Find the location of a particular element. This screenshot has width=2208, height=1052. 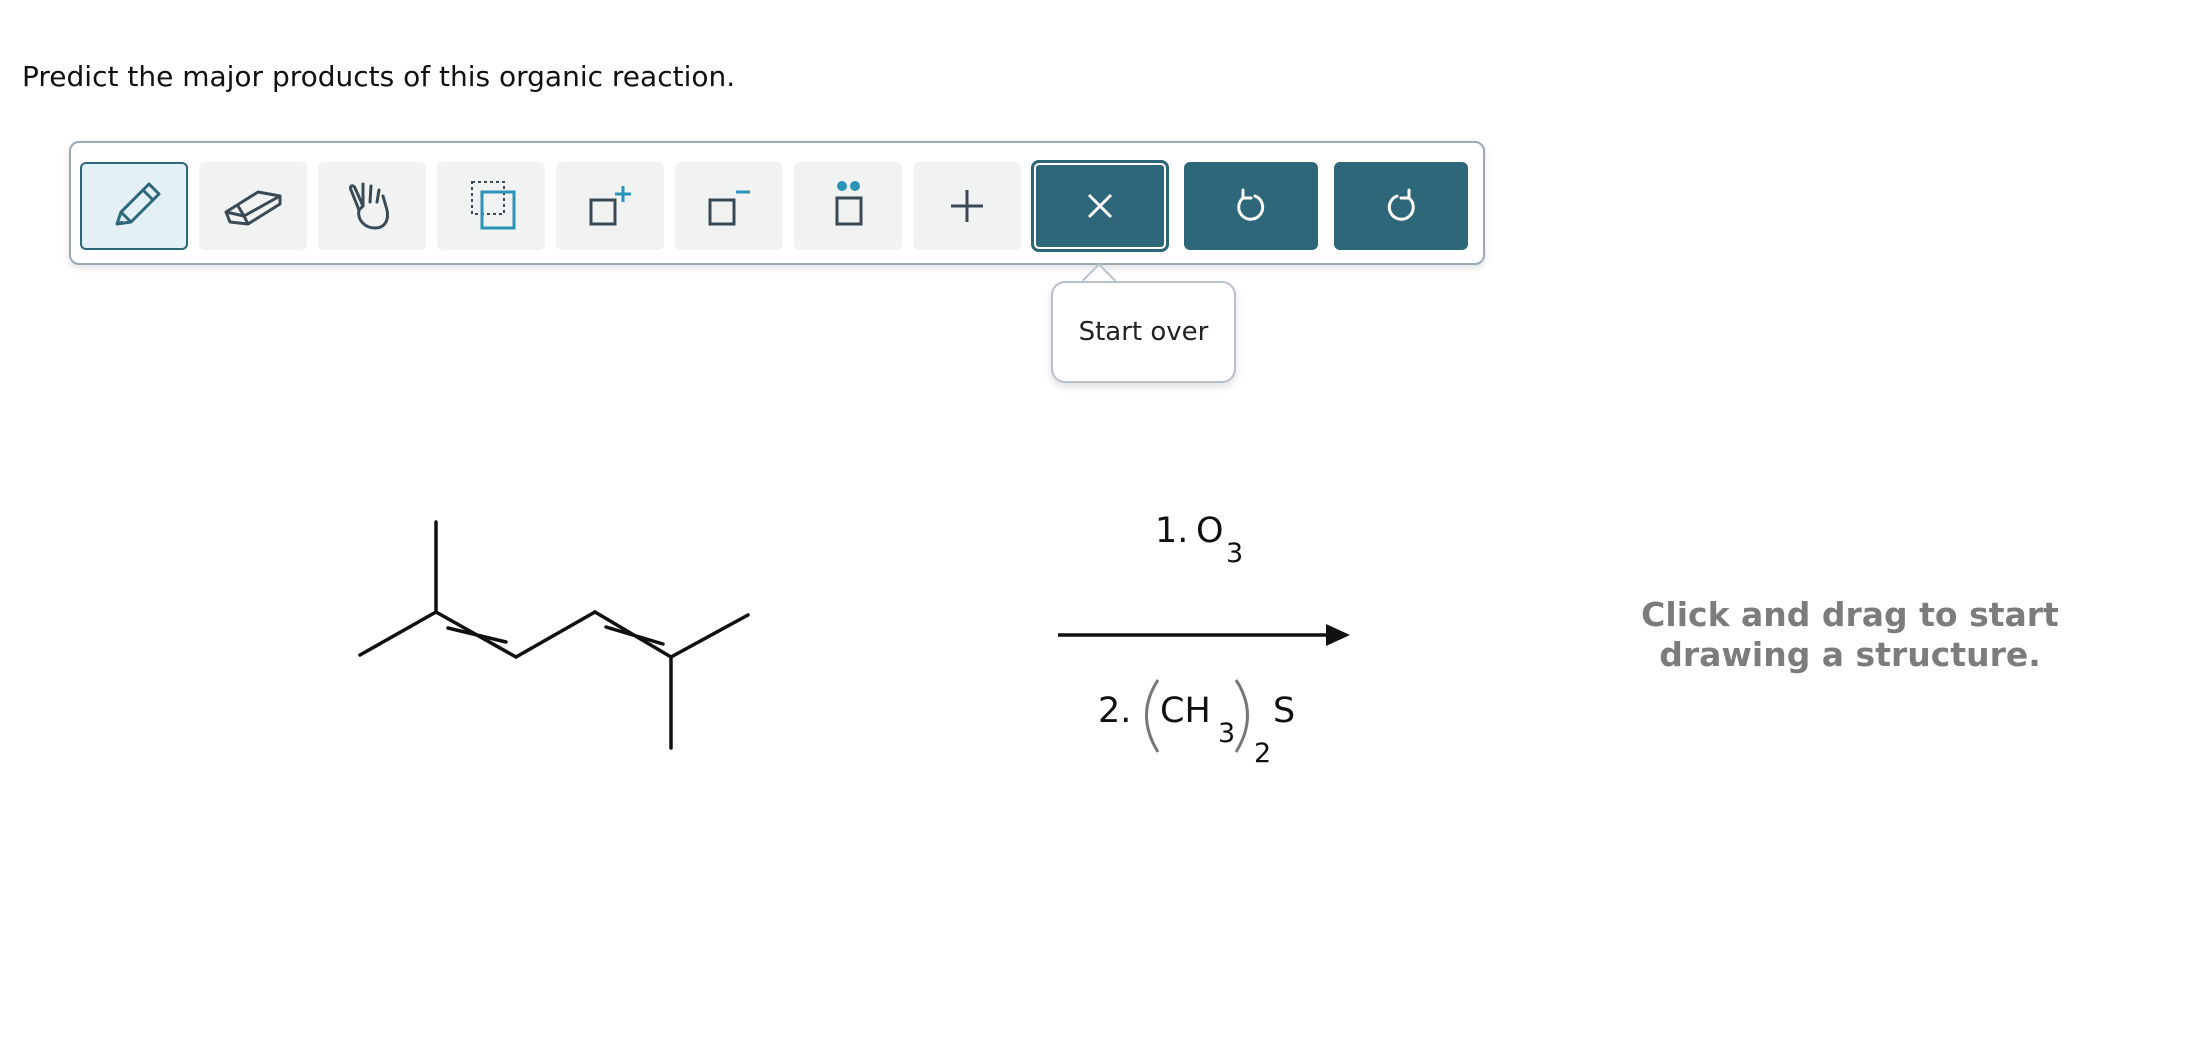

reagent-step-2: 2. CH 3 2 S is located at coordinates (1196, 724).